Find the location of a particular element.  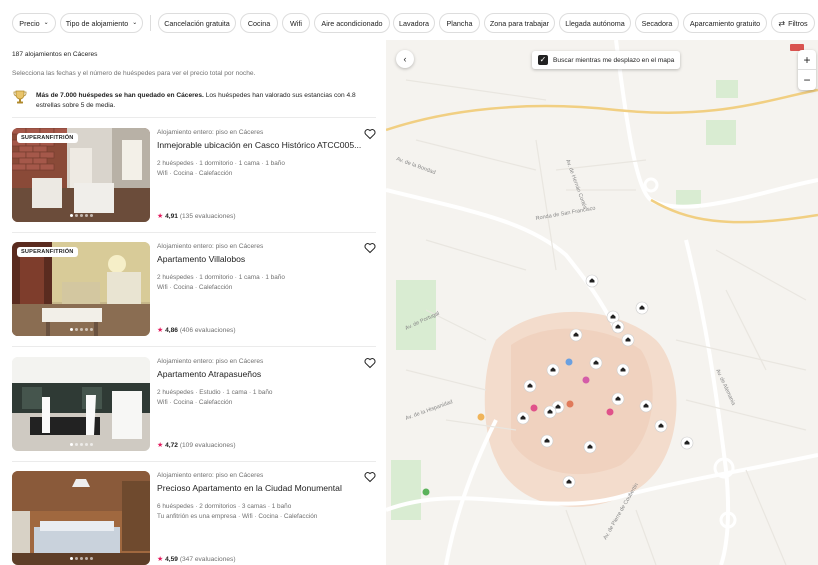

bedroom-photo is located at coordinates (81, 518).